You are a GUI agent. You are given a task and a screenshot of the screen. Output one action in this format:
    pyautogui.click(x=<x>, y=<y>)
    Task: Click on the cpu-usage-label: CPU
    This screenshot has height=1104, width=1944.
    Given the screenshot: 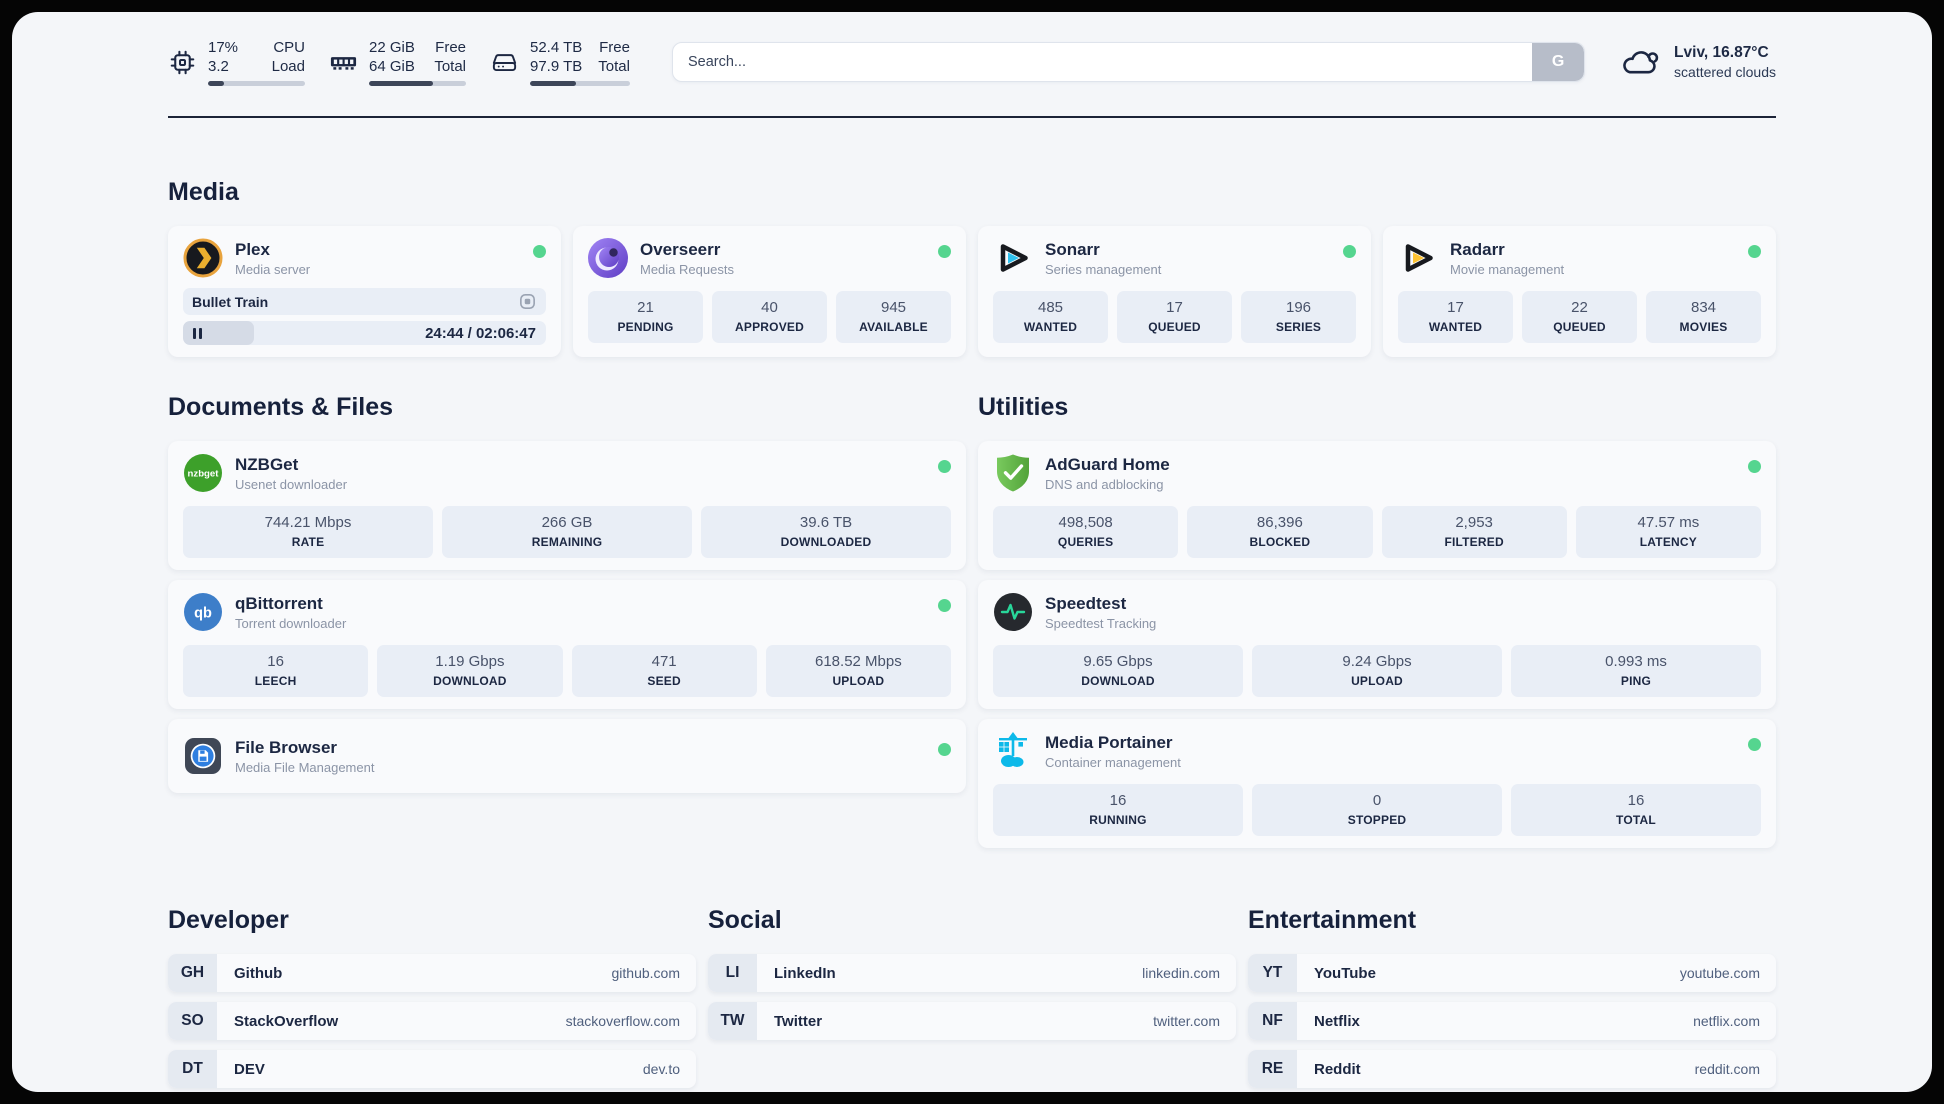 What is the action you would take?
    pyautogui.click(x=289, y=47)
    